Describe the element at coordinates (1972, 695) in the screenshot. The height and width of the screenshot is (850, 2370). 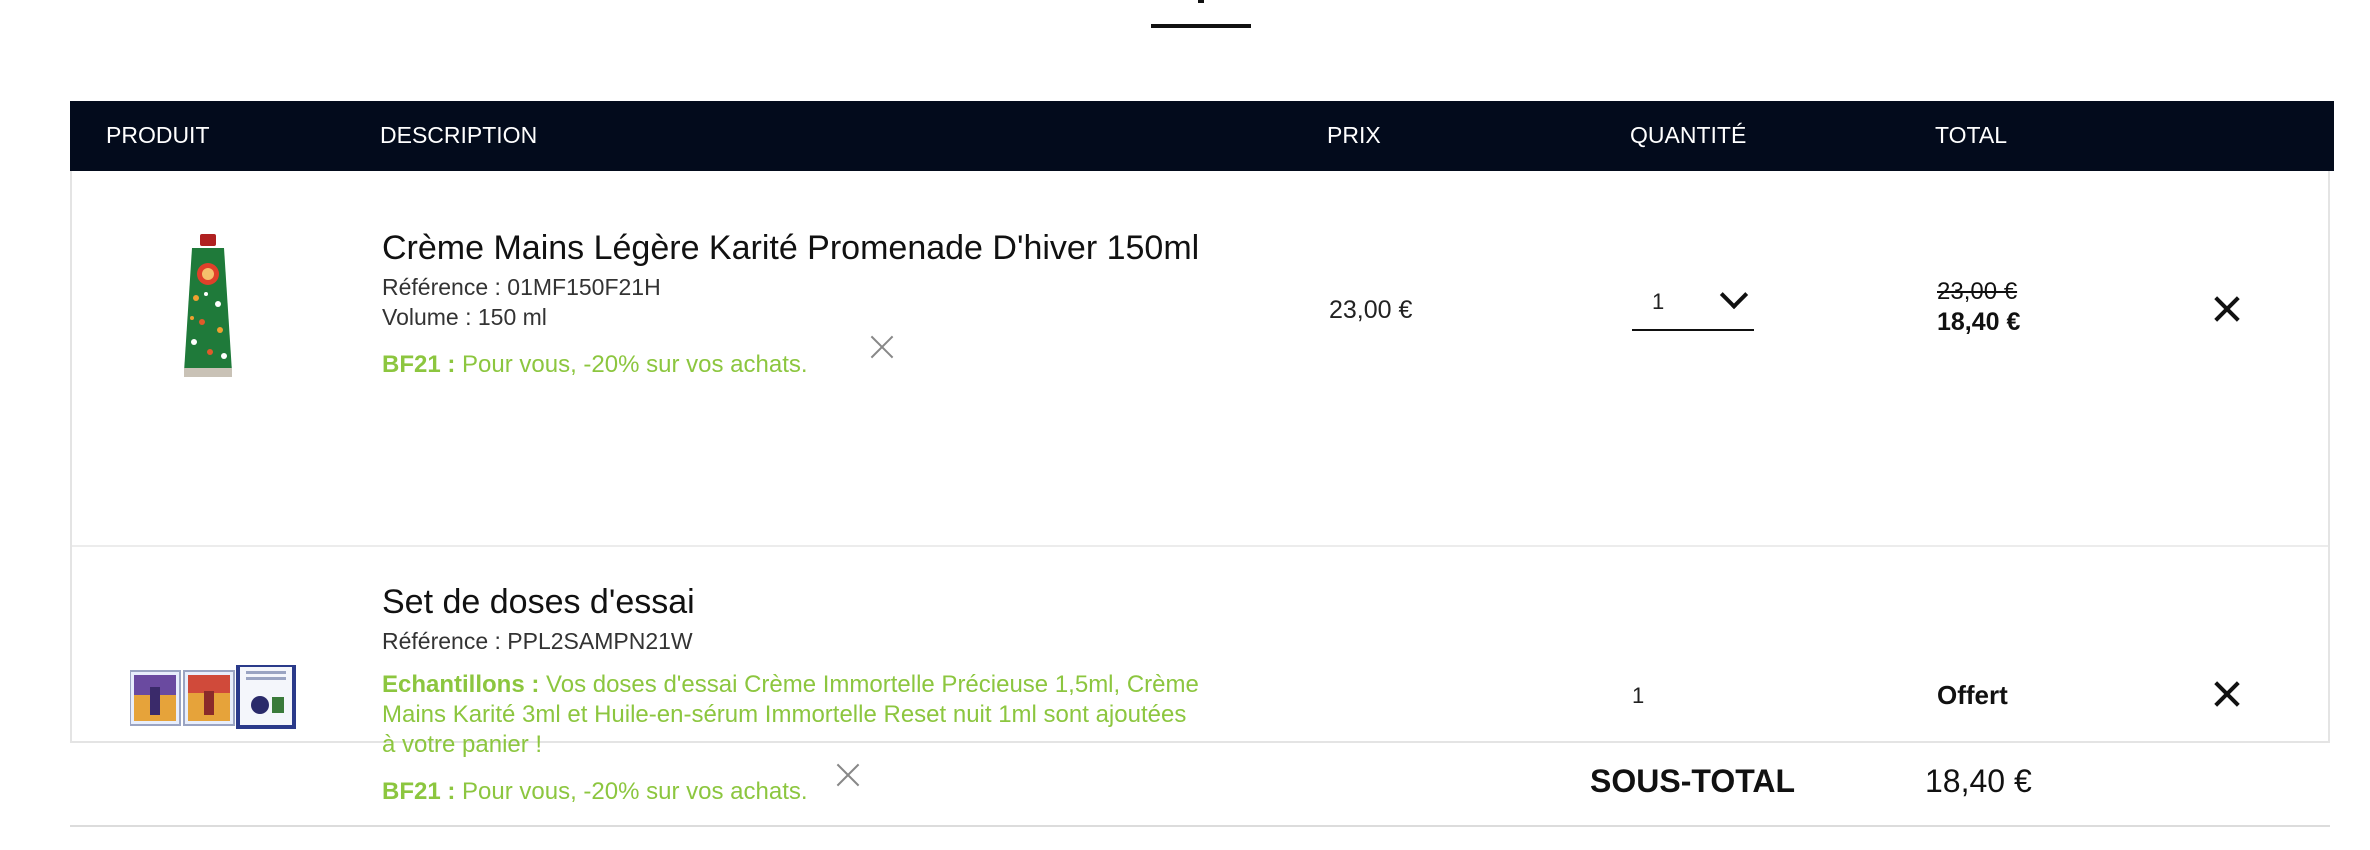
I see `total-free-label: Offert` at that location.